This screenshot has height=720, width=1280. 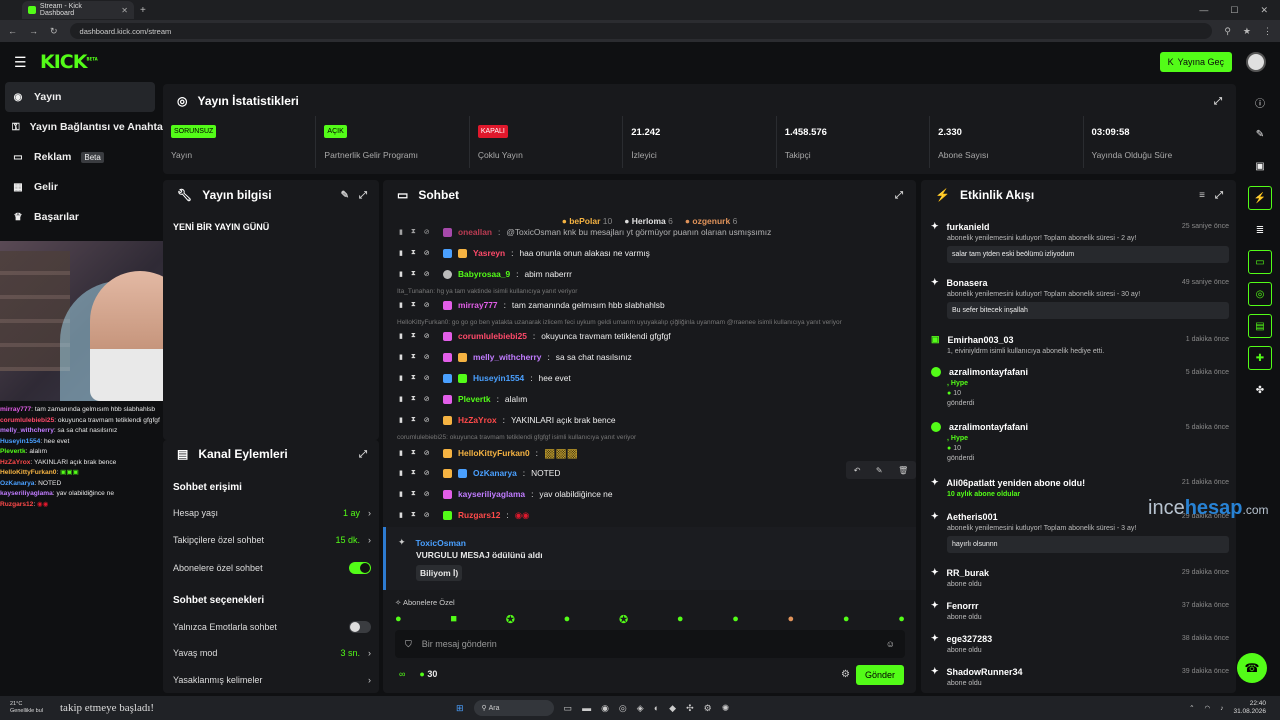 What do you see at coordinates (726, 708) in the screenshot?
I see `app-icon: ✺` at bounding box center [726, 708].